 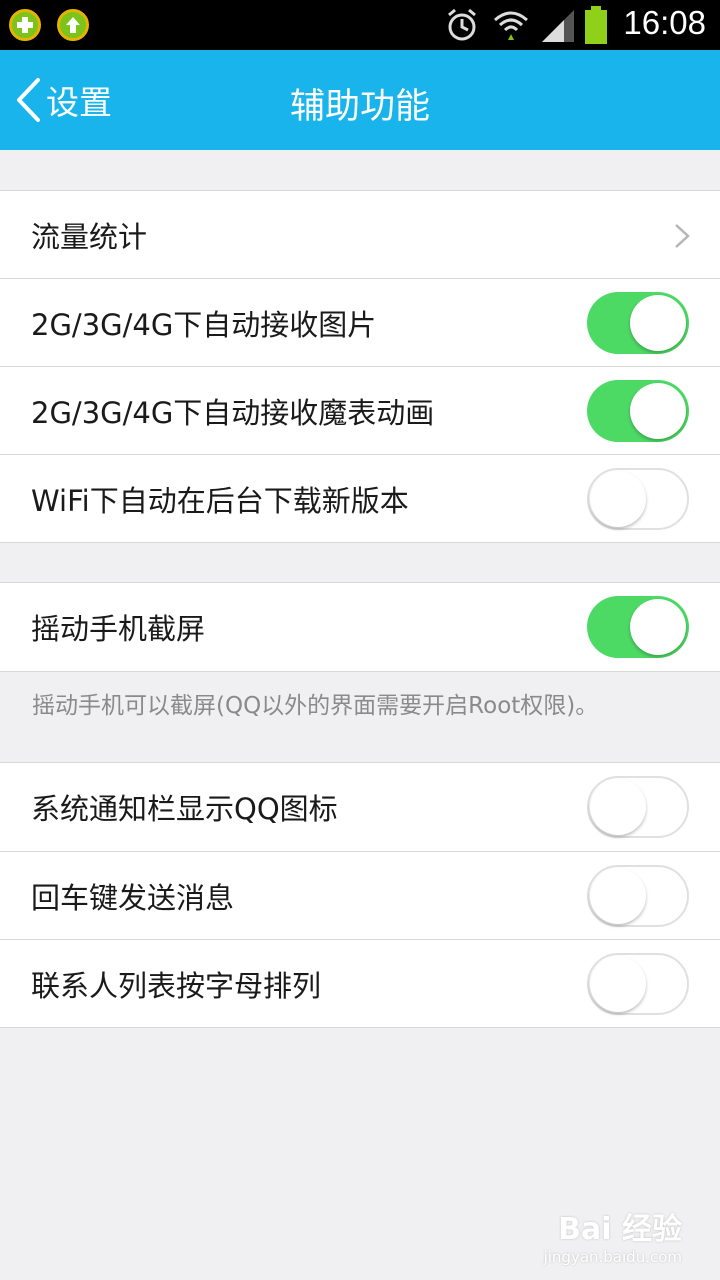 I want to click on wifi-icon, so click(x=511, y=25).